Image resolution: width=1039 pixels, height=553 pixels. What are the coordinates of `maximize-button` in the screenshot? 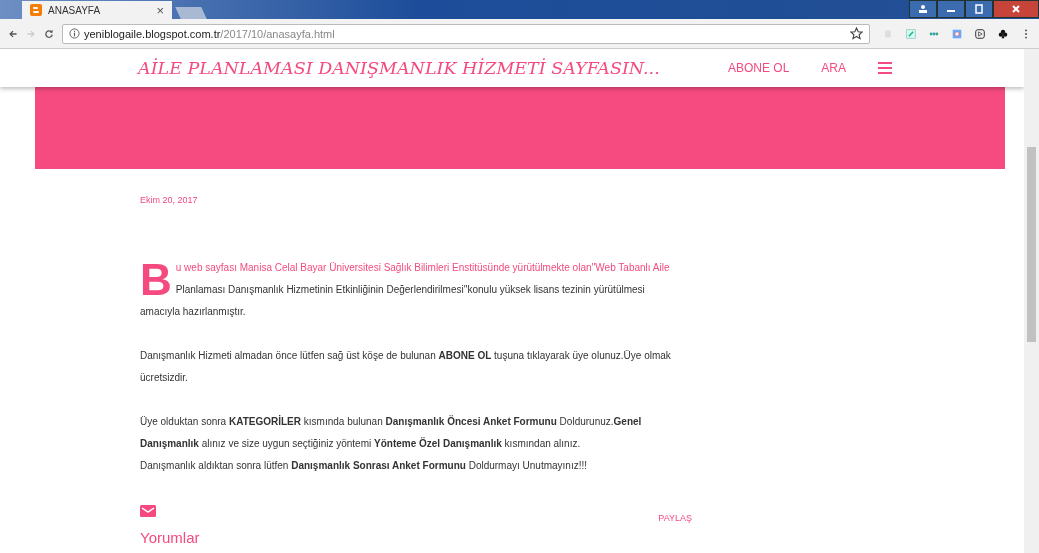 It's located at (979, 9).